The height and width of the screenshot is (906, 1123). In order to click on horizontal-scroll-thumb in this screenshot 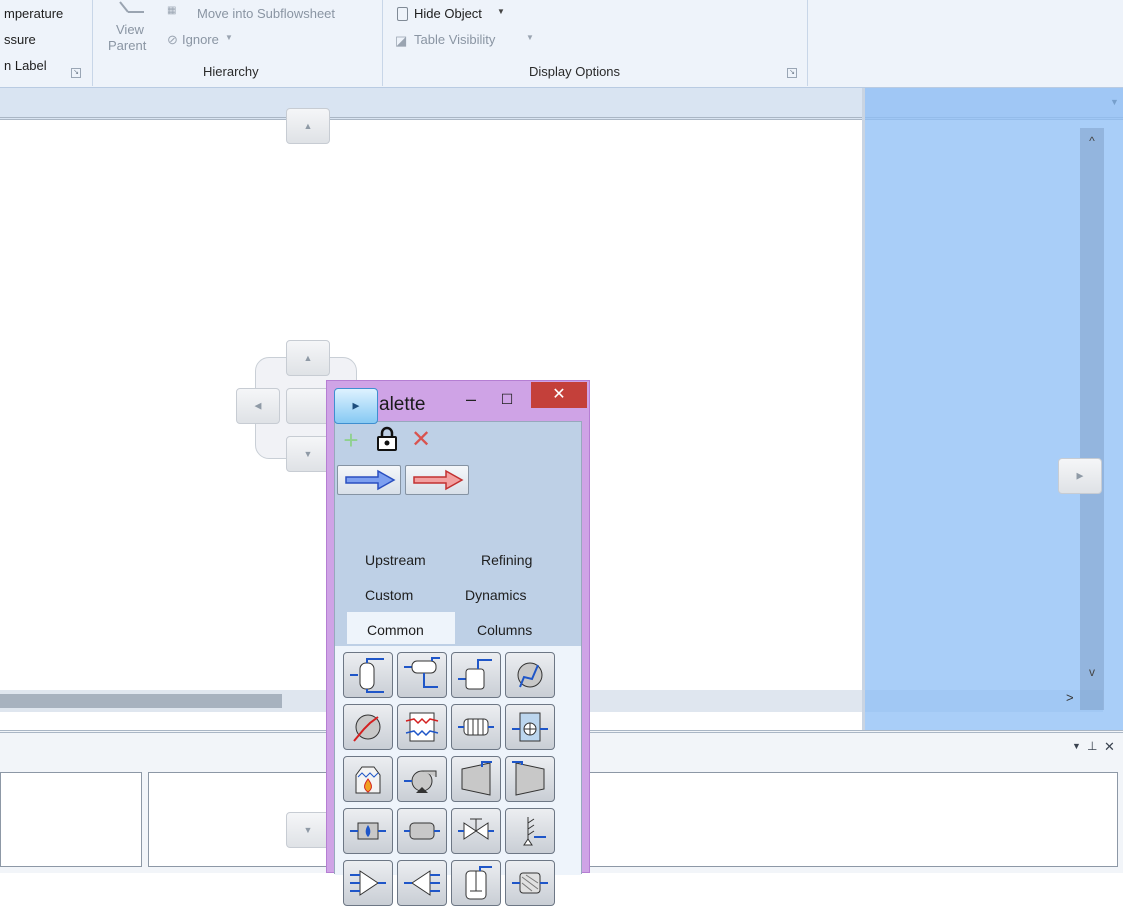, I will do `click(141, 701)`.